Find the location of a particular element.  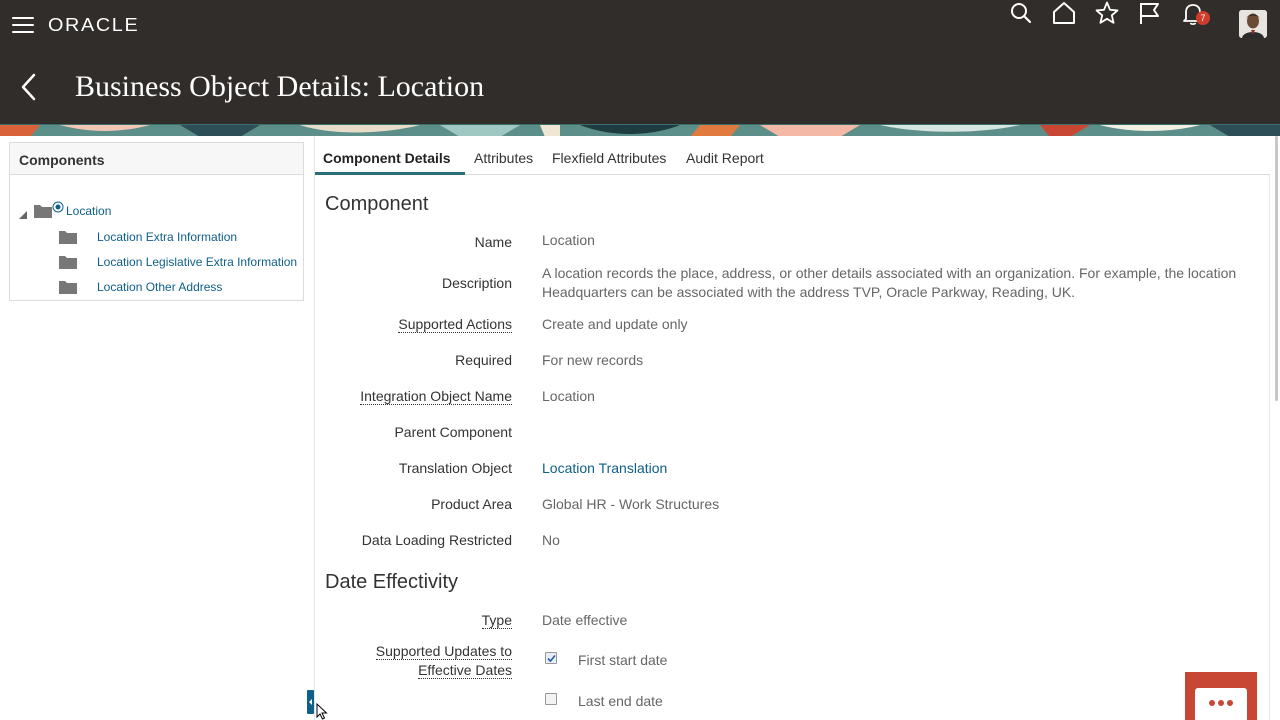

tab-flexfield-attributes: Flexfield Attributes is located at coordinates (609, 158).